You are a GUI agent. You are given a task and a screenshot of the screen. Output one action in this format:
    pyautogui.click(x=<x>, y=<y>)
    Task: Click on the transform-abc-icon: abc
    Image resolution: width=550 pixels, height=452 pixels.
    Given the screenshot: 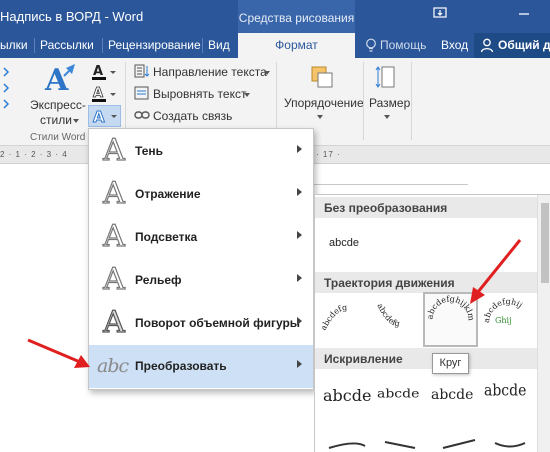 What is the action you would take?
    pyautogui.click(x=113, y=366)
    